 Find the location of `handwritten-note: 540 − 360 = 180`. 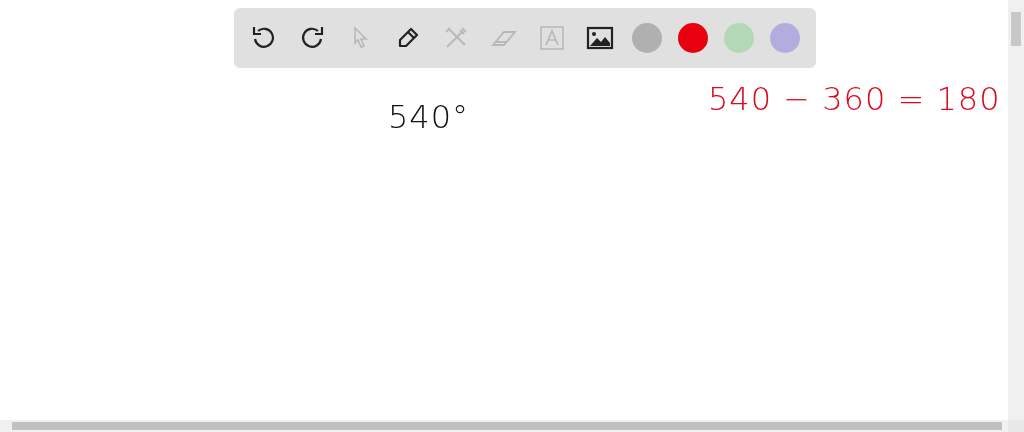

handwritten-note: 540 − 360 = 180 is located at coordinates (854, 99).